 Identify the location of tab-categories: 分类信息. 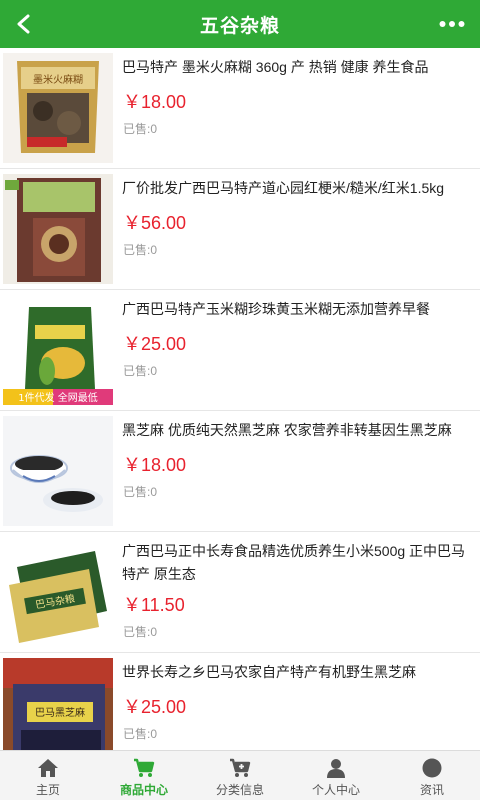
(240, 775).